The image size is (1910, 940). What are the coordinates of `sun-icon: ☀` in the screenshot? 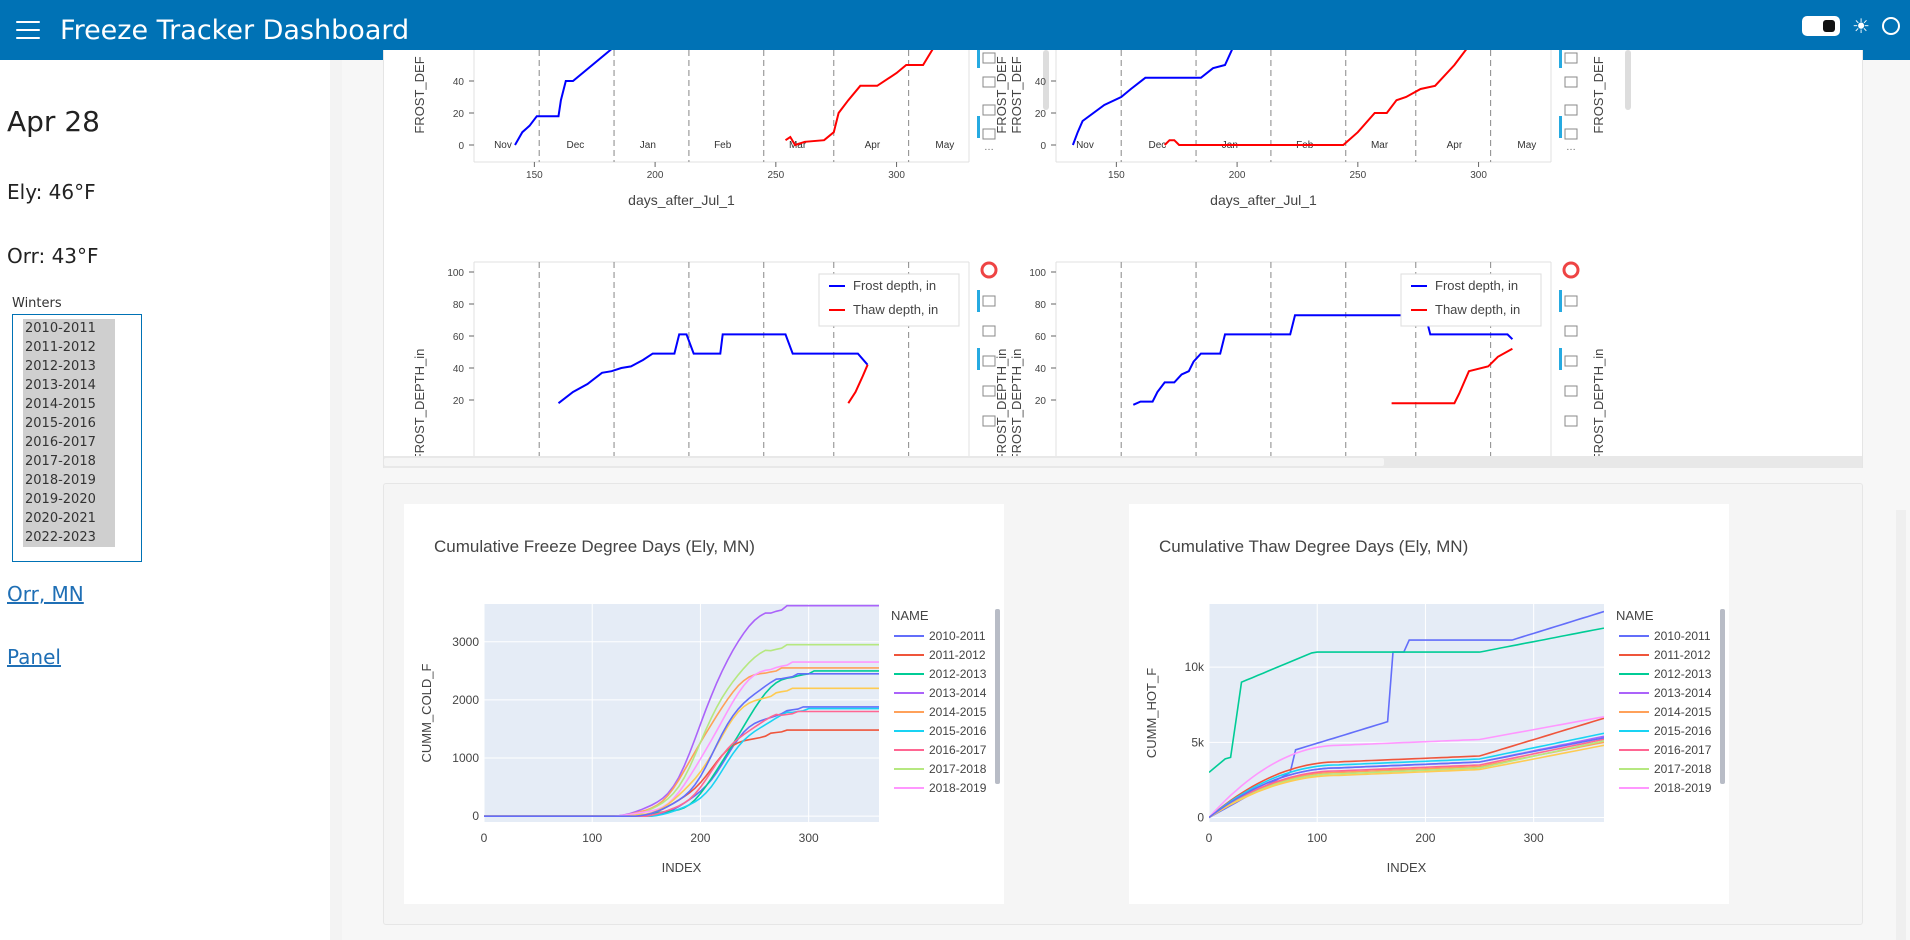 It's located at (1861, 26).